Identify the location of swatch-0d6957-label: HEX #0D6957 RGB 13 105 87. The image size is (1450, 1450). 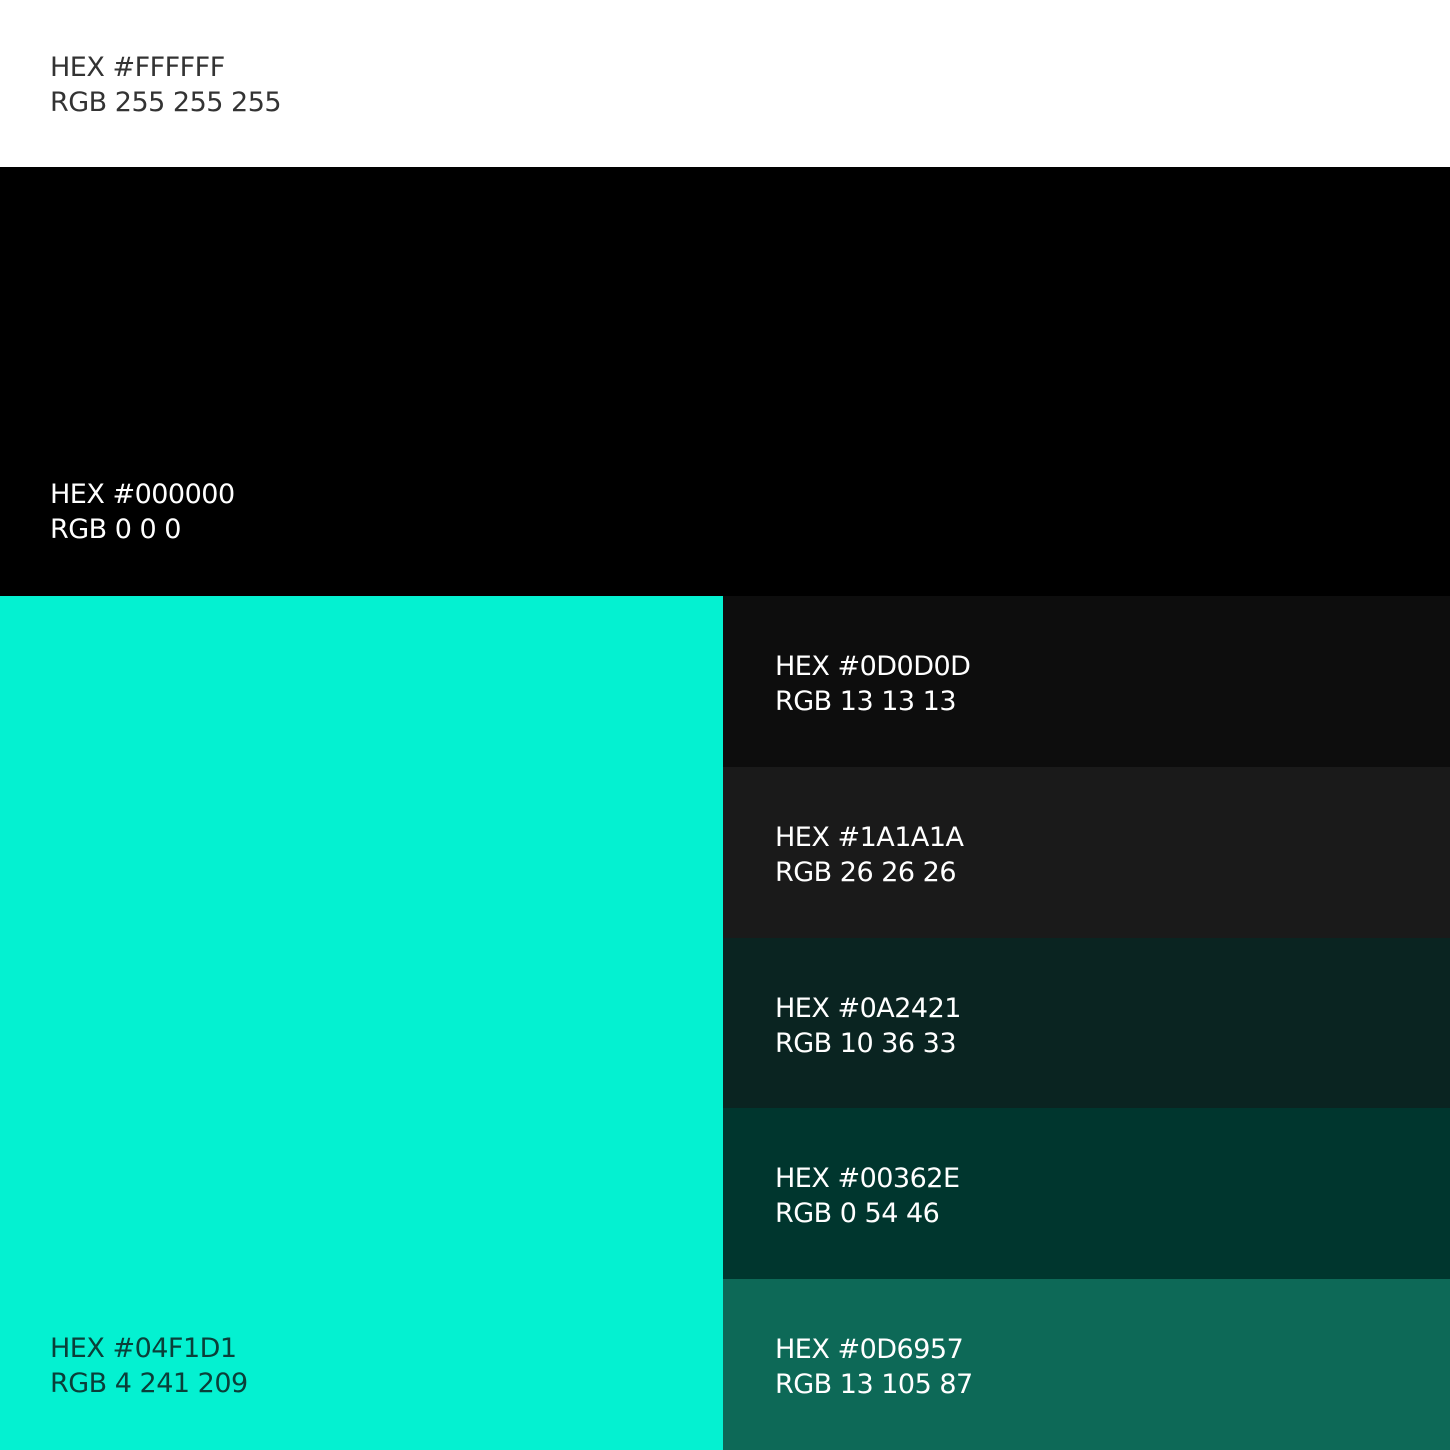
(874, 1367).